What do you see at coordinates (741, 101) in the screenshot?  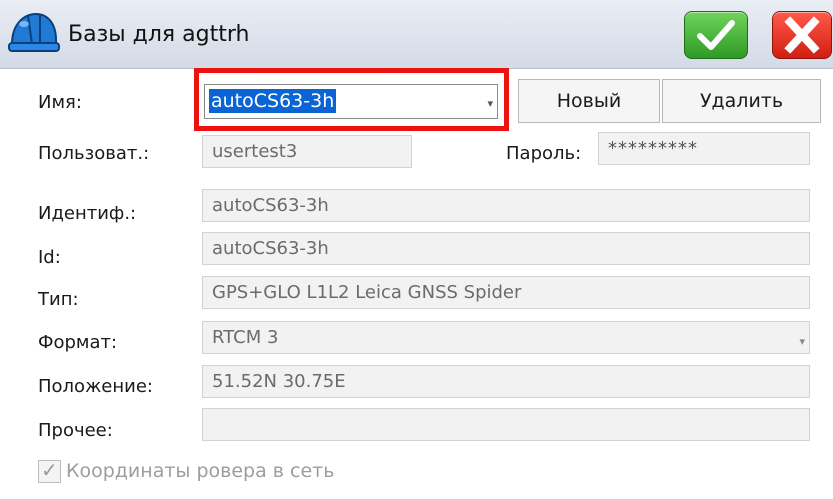 I see `delete-button: Удалить` at bounding box center [741, 101].